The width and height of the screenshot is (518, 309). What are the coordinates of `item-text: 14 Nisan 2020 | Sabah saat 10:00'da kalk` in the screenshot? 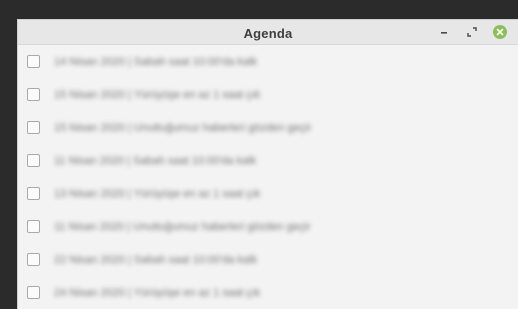 It's located at (156, 61).